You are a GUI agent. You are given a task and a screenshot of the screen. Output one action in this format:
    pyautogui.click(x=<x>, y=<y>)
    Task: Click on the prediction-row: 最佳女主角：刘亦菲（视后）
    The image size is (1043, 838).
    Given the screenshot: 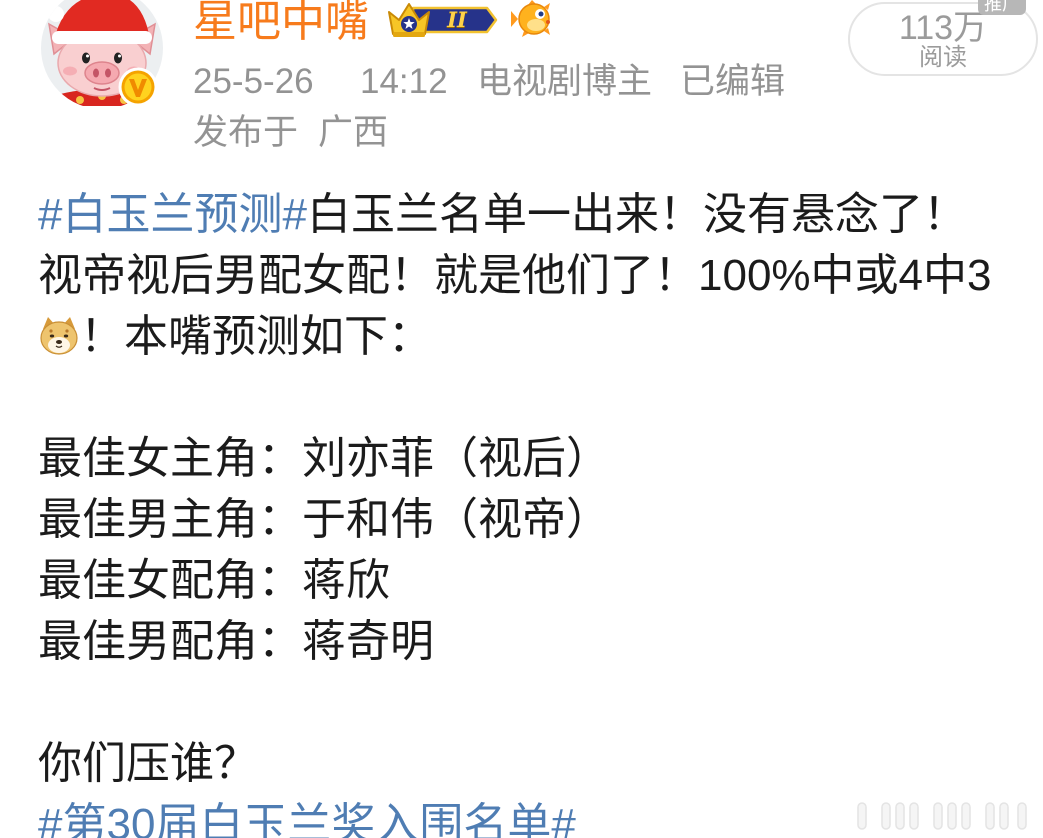 What is the action you would take?
    pyautogui.click(x=538, y=458)
    